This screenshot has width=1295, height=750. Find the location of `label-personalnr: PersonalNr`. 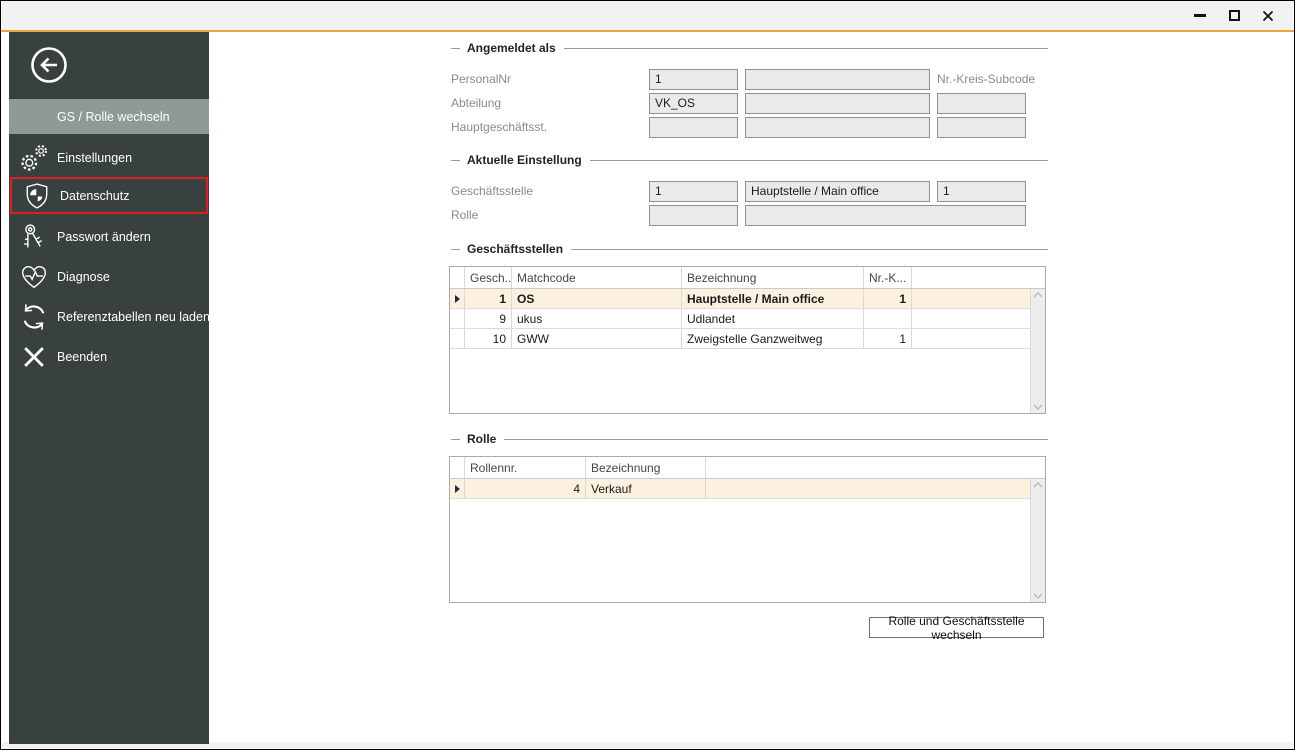

label-personalnr: PersonalNr is located at coordinates (481, 79).